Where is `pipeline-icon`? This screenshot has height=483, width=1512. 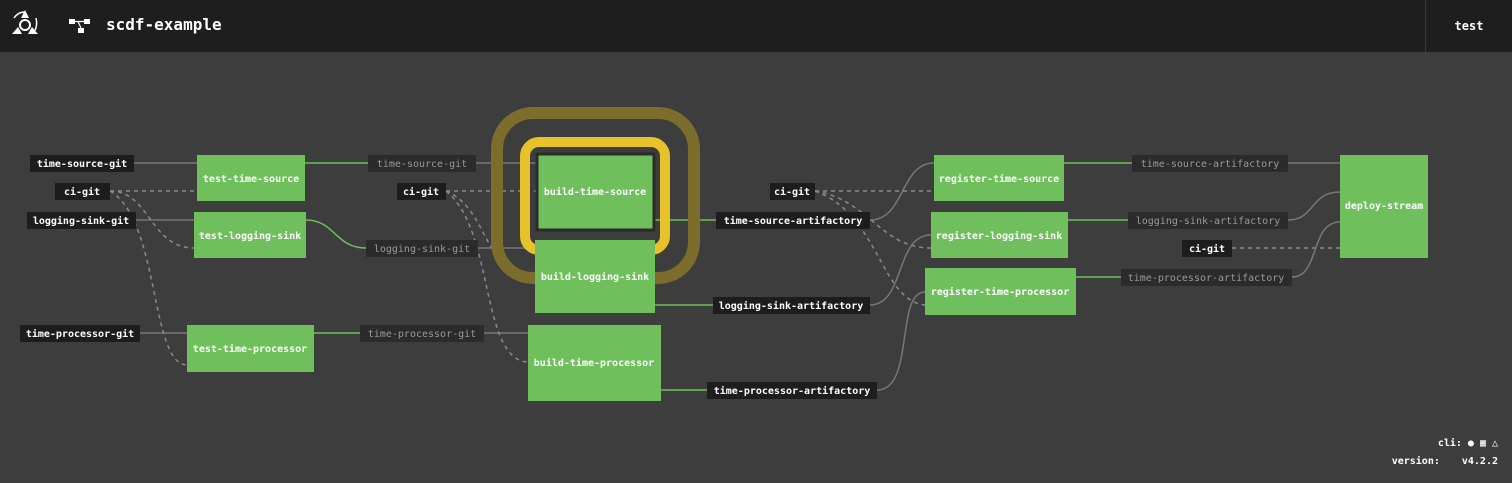
pipeline-icon is located at coordinates (79, 26).